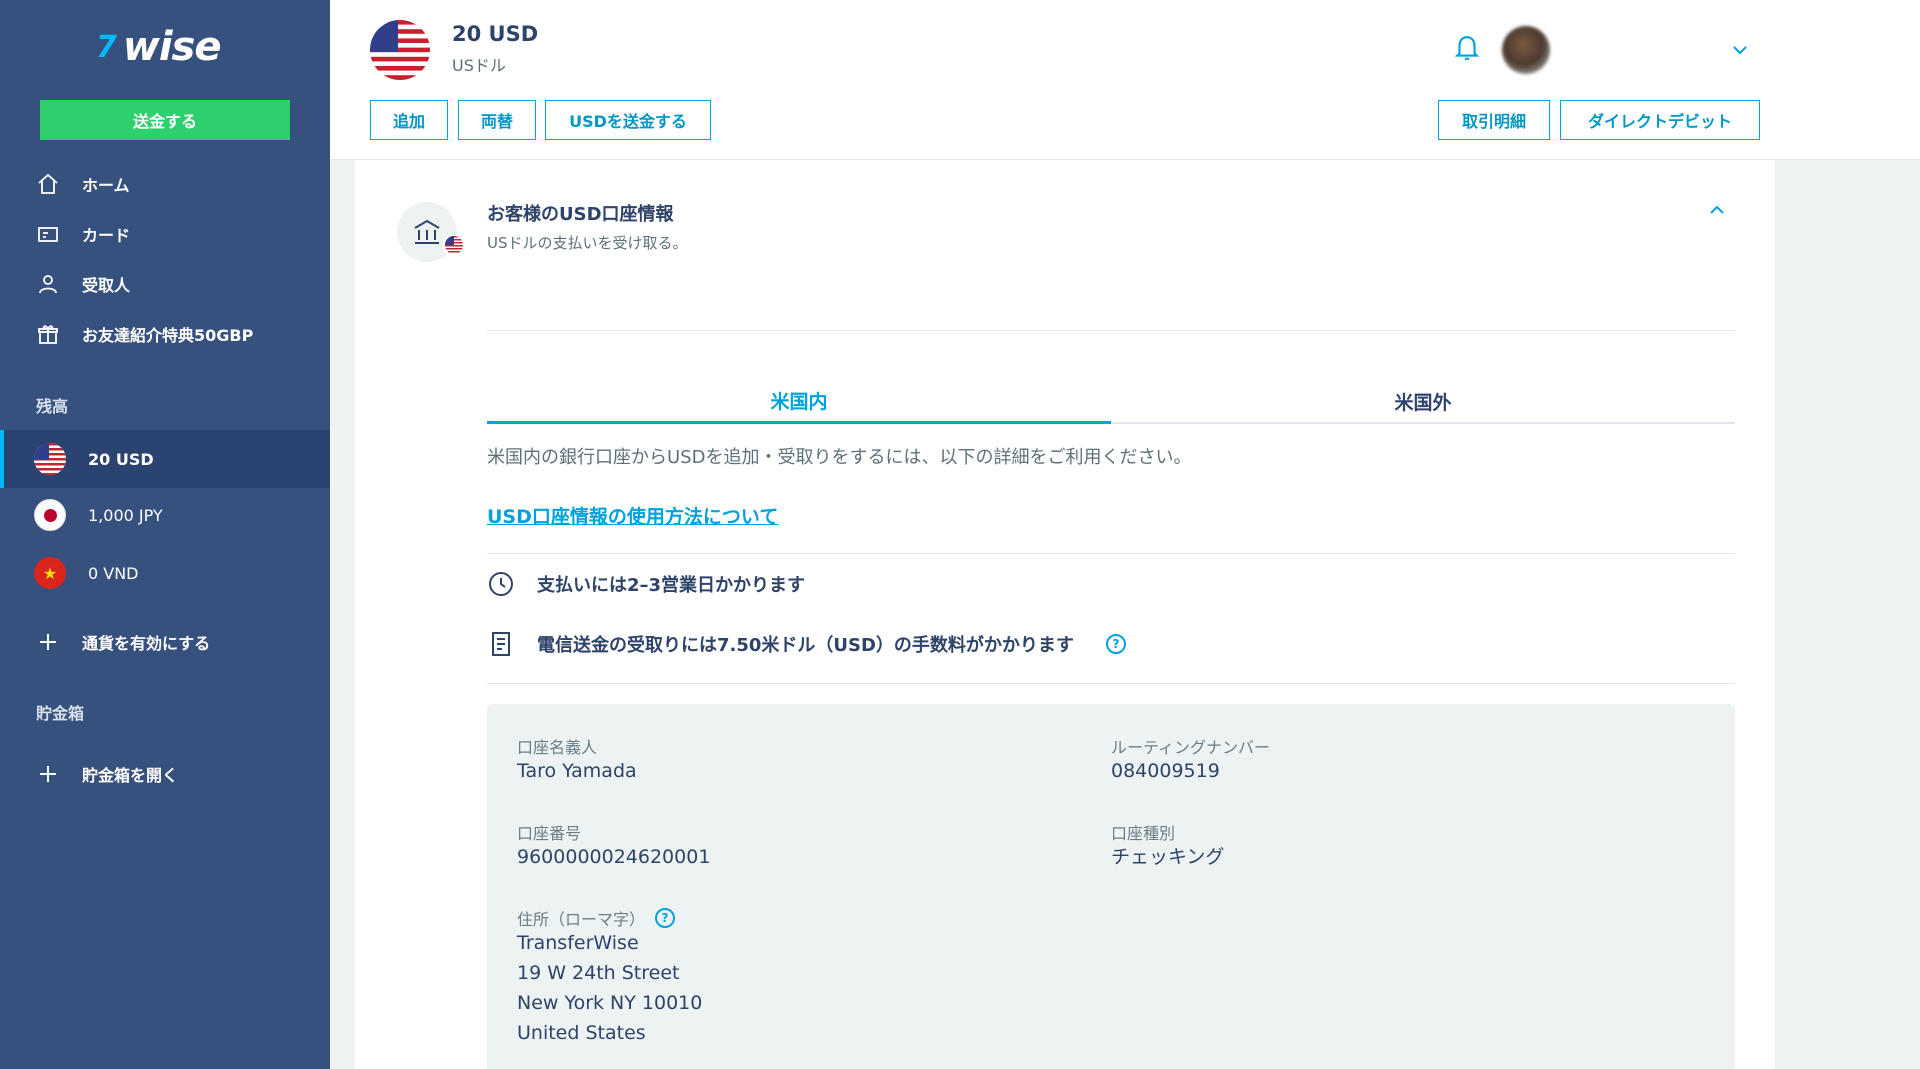 The width and height of the screenshot is (1920, 1069). Describe the element at coordinates (1143, 833) in the screenshot. I see `account-type-label: 口座種別` at that location.